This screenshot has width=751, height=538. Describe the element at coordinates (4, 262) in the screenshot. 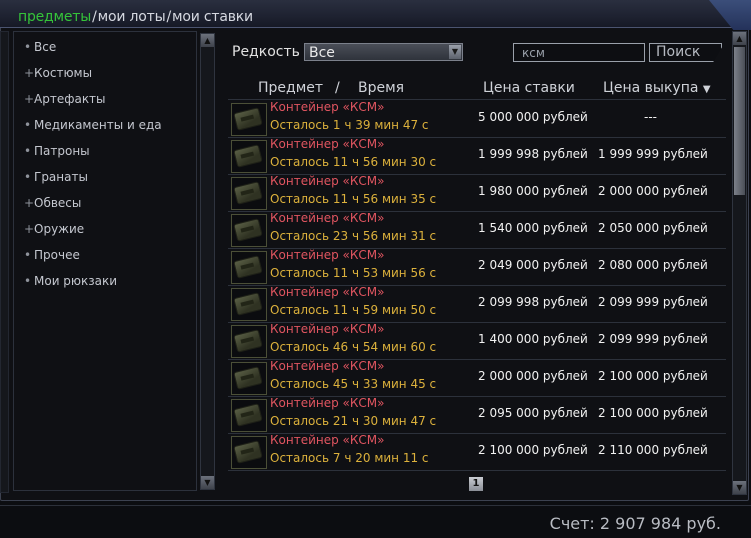

I see `outer-left-scrollbar` at that location.